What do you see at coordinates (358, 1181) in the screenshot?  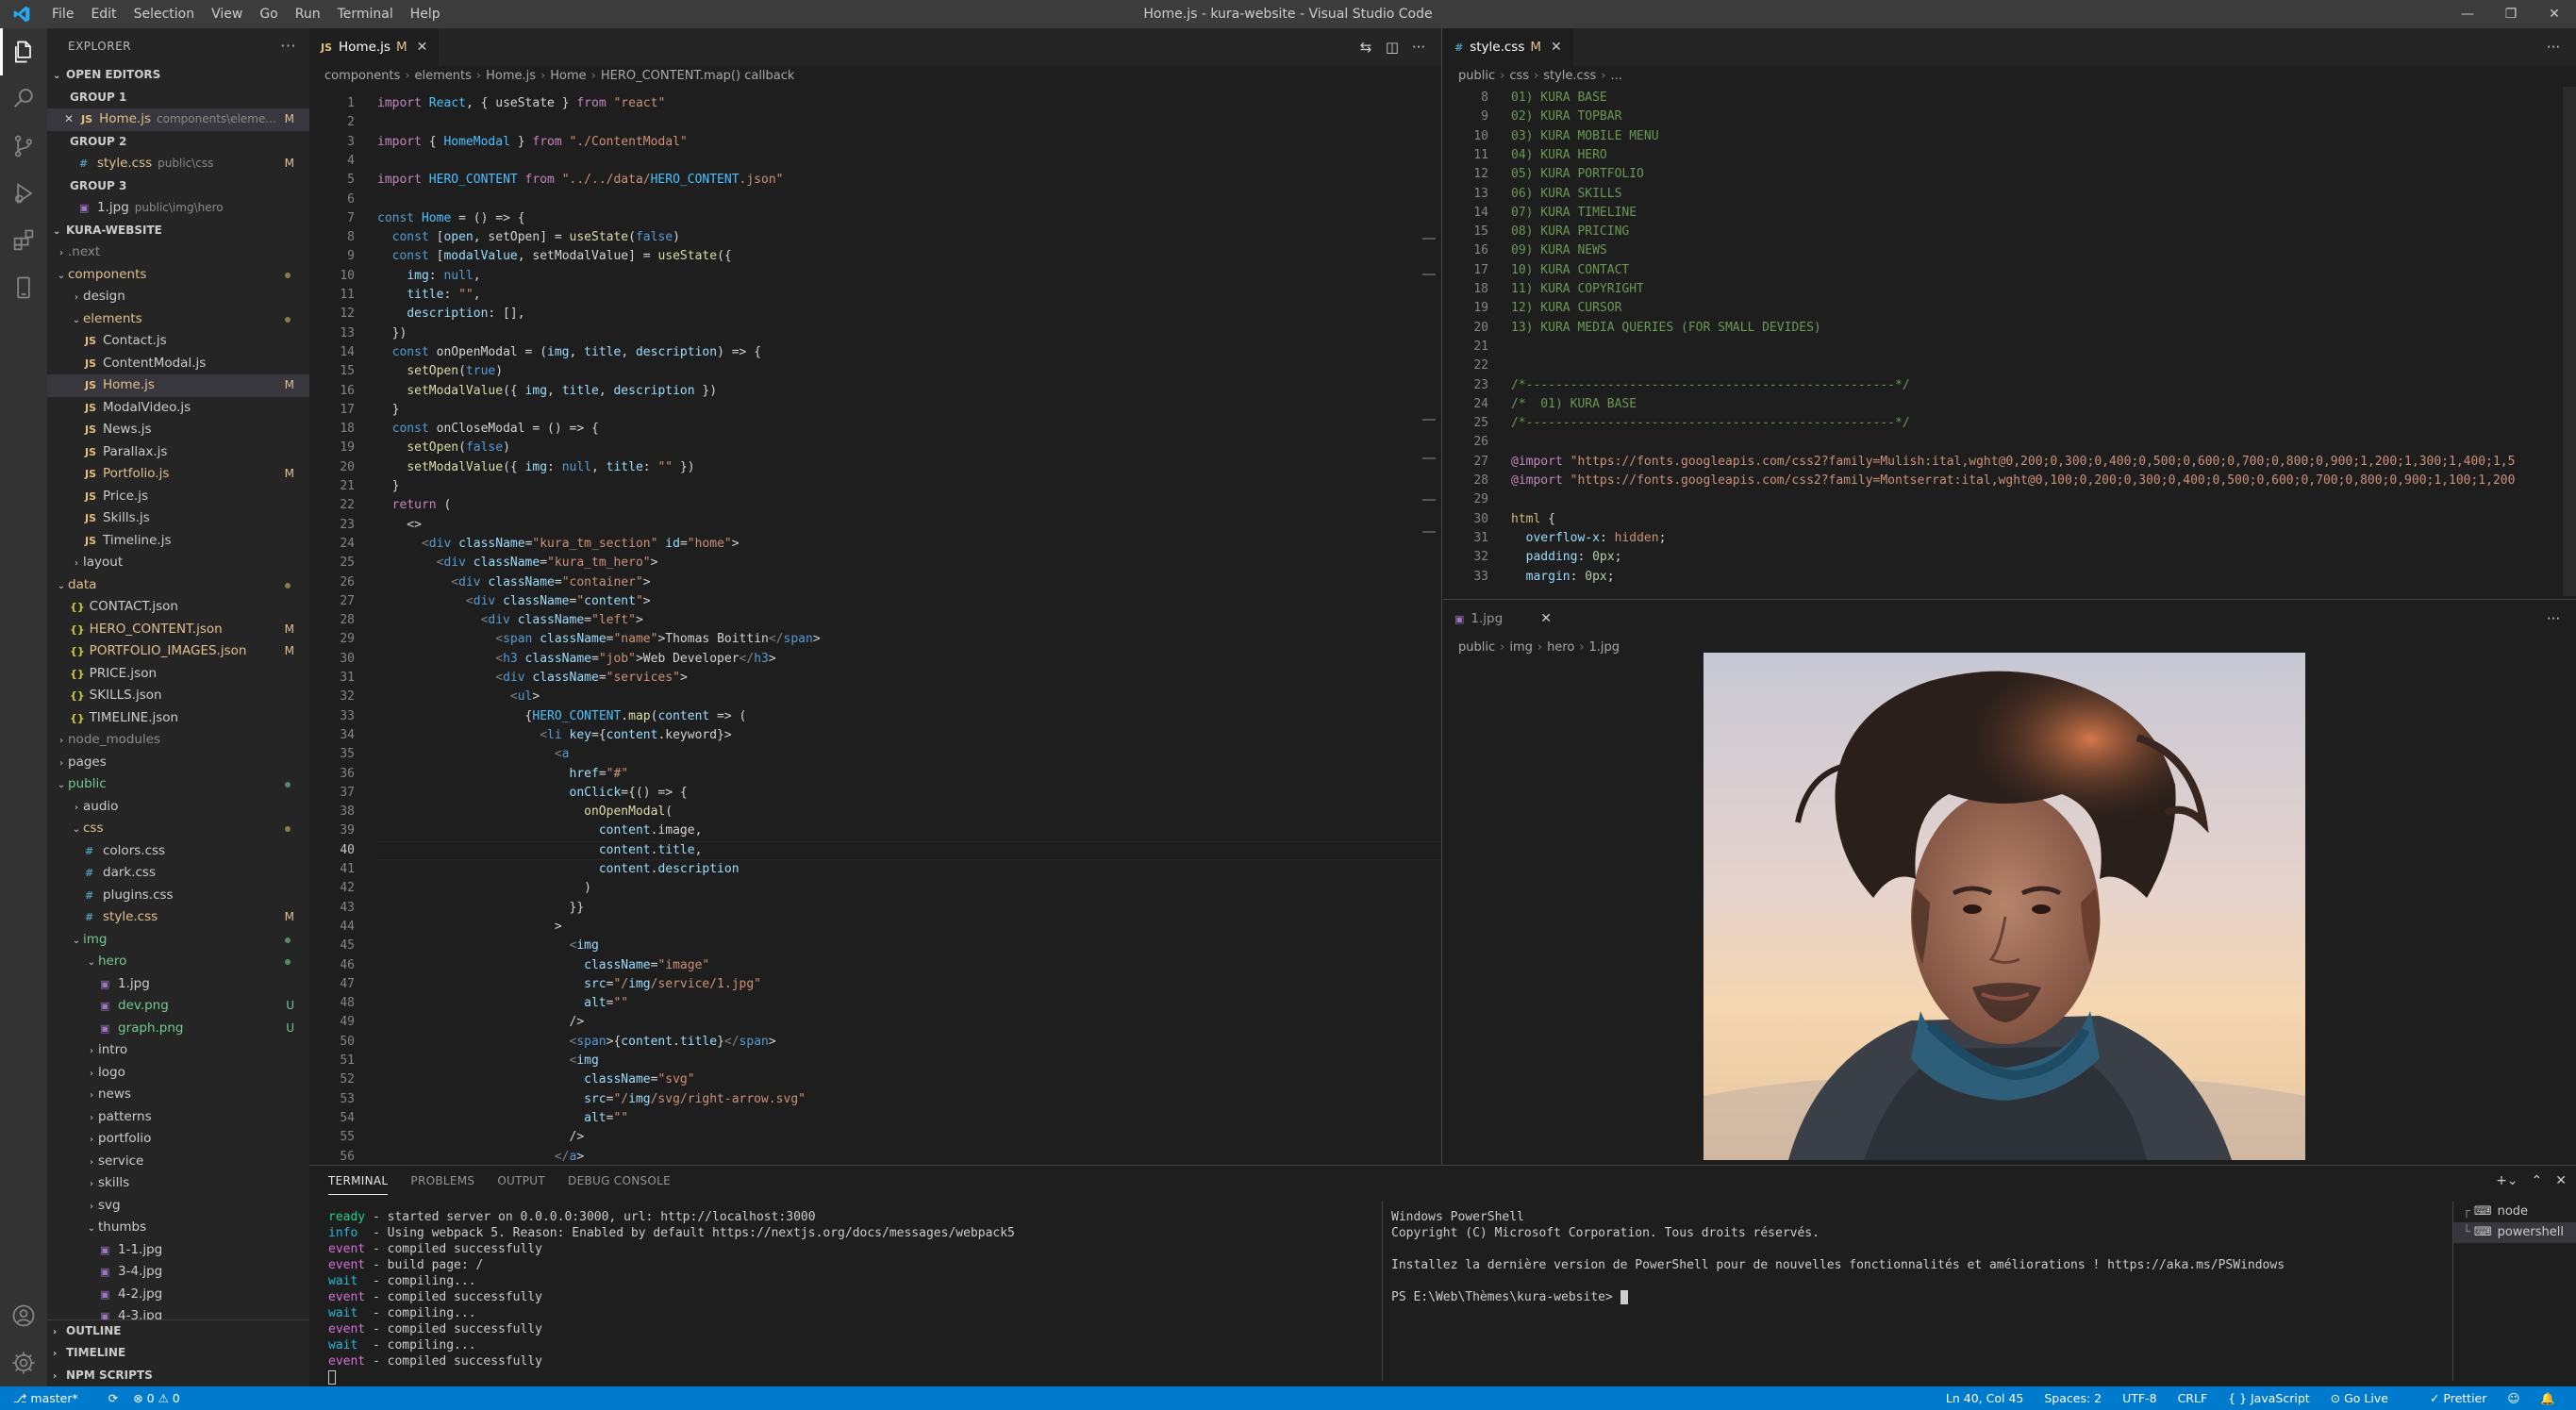 I see `panel-tab-terminal: TERMINAL` at bounding box center [358, 1181].